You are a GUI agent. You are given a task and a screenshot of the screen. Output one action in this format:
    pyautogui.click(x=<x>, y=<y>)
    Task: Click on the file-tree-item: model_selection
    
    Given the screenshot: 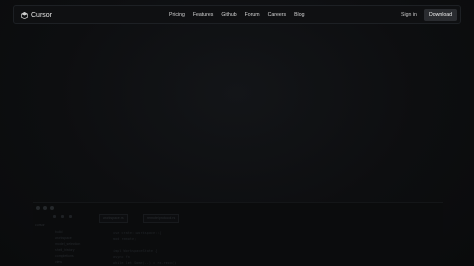 What is the action you would take?
    pyautogui.click(x=68, y=244)
    